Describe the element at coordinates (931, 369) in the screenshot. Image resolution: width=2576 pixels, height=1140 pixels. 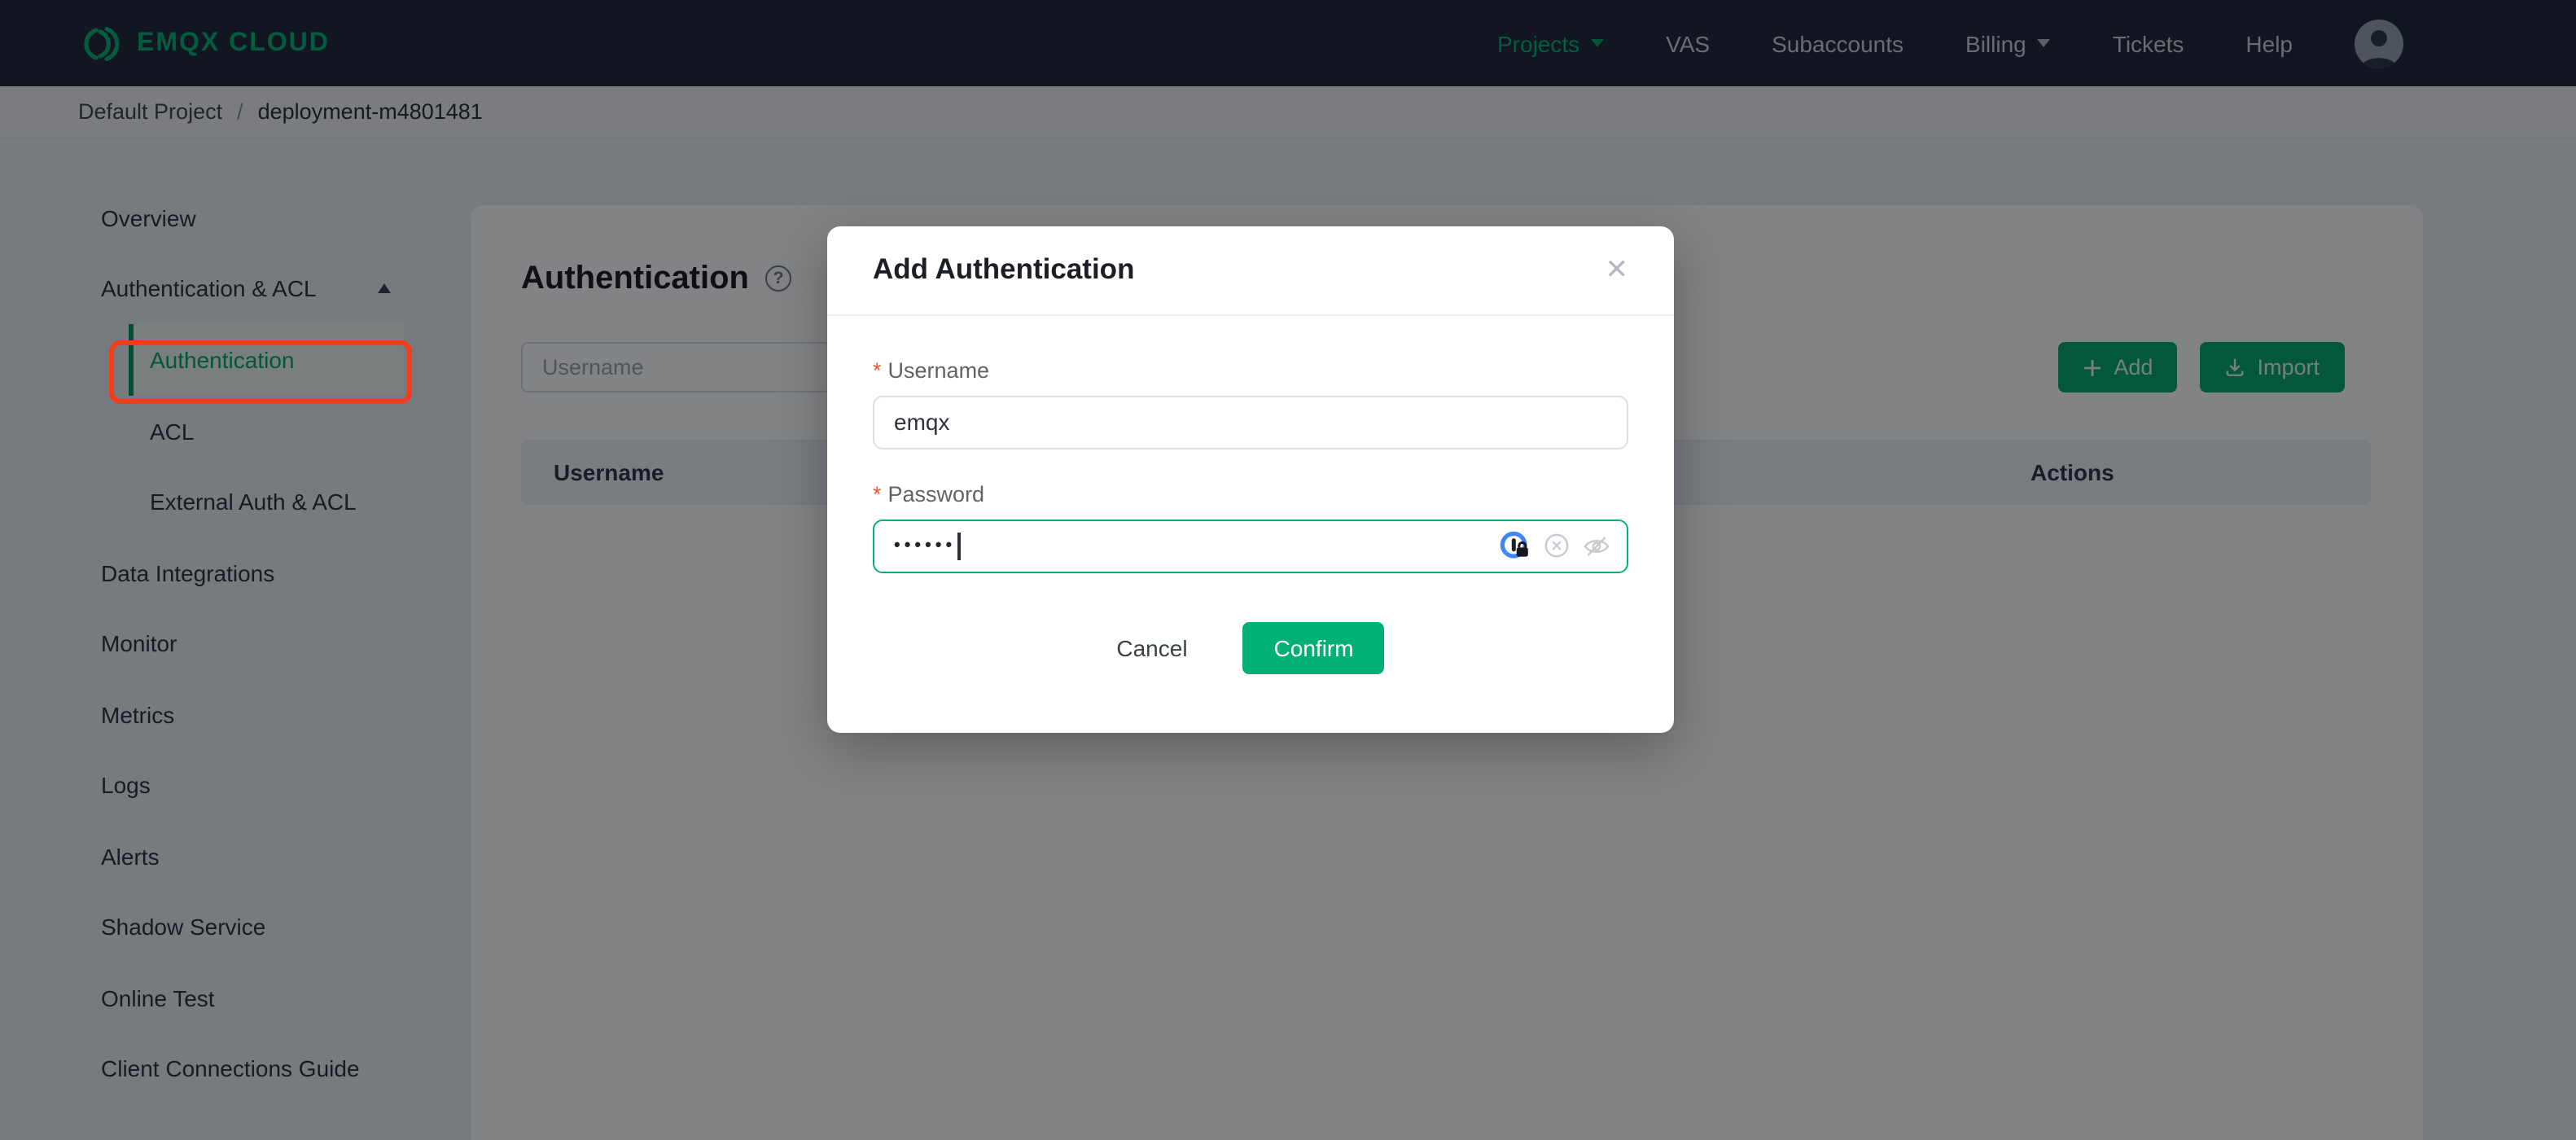
I see `username-label: * Username` at that location.